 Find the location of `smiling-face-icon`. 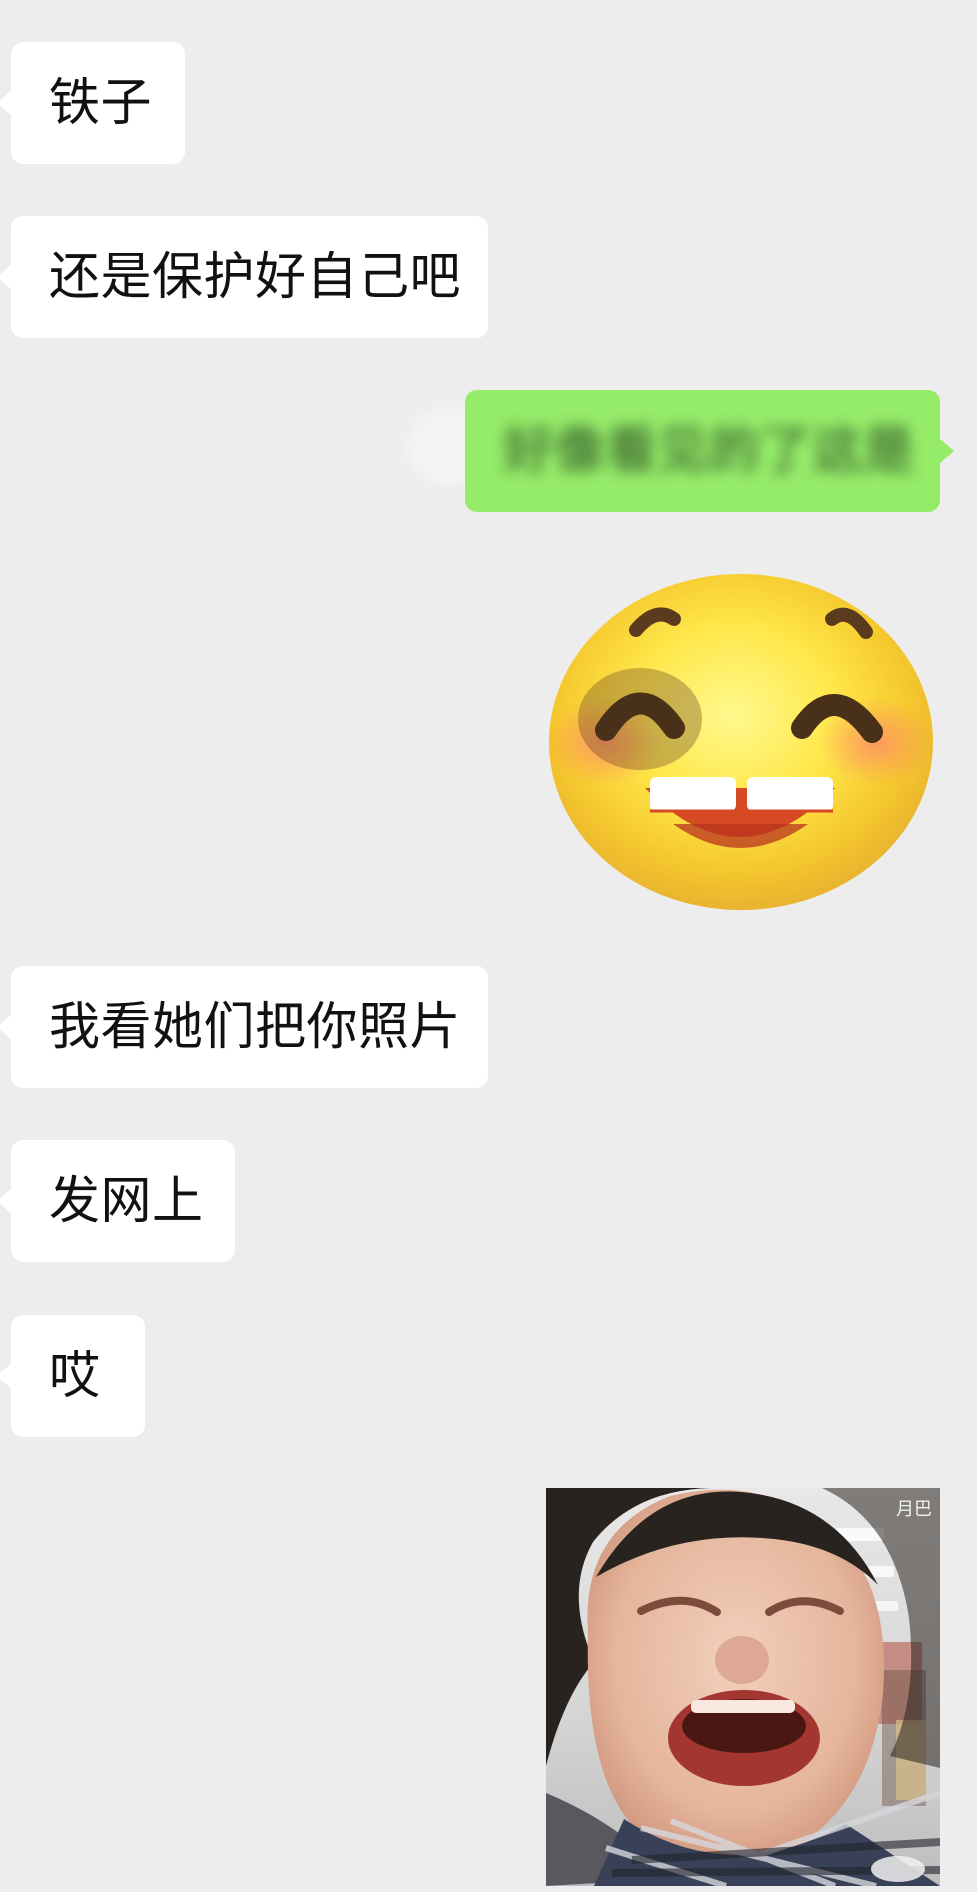

smiling-face-icon is located at coordinates (740, 742).